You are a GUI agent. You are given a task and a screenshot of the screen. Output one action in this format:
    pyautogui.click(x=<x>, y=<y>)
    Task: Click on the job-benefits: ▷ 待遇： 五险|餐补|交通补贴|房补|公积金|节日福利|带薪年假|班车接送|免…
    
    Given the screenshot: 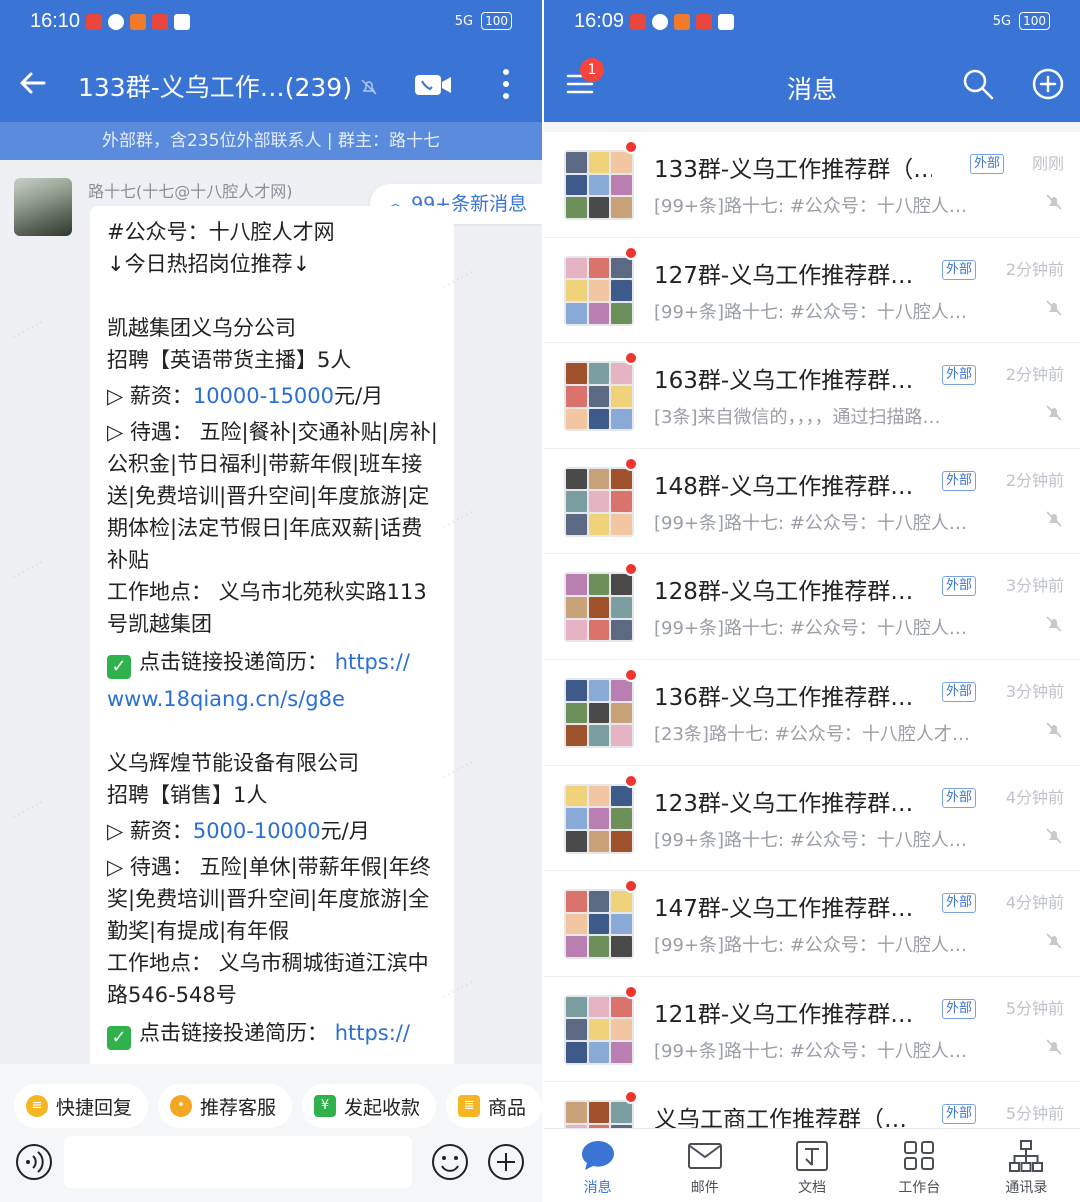 What is the action you would take?
    pyautogui.click(x=272, y=496)
    